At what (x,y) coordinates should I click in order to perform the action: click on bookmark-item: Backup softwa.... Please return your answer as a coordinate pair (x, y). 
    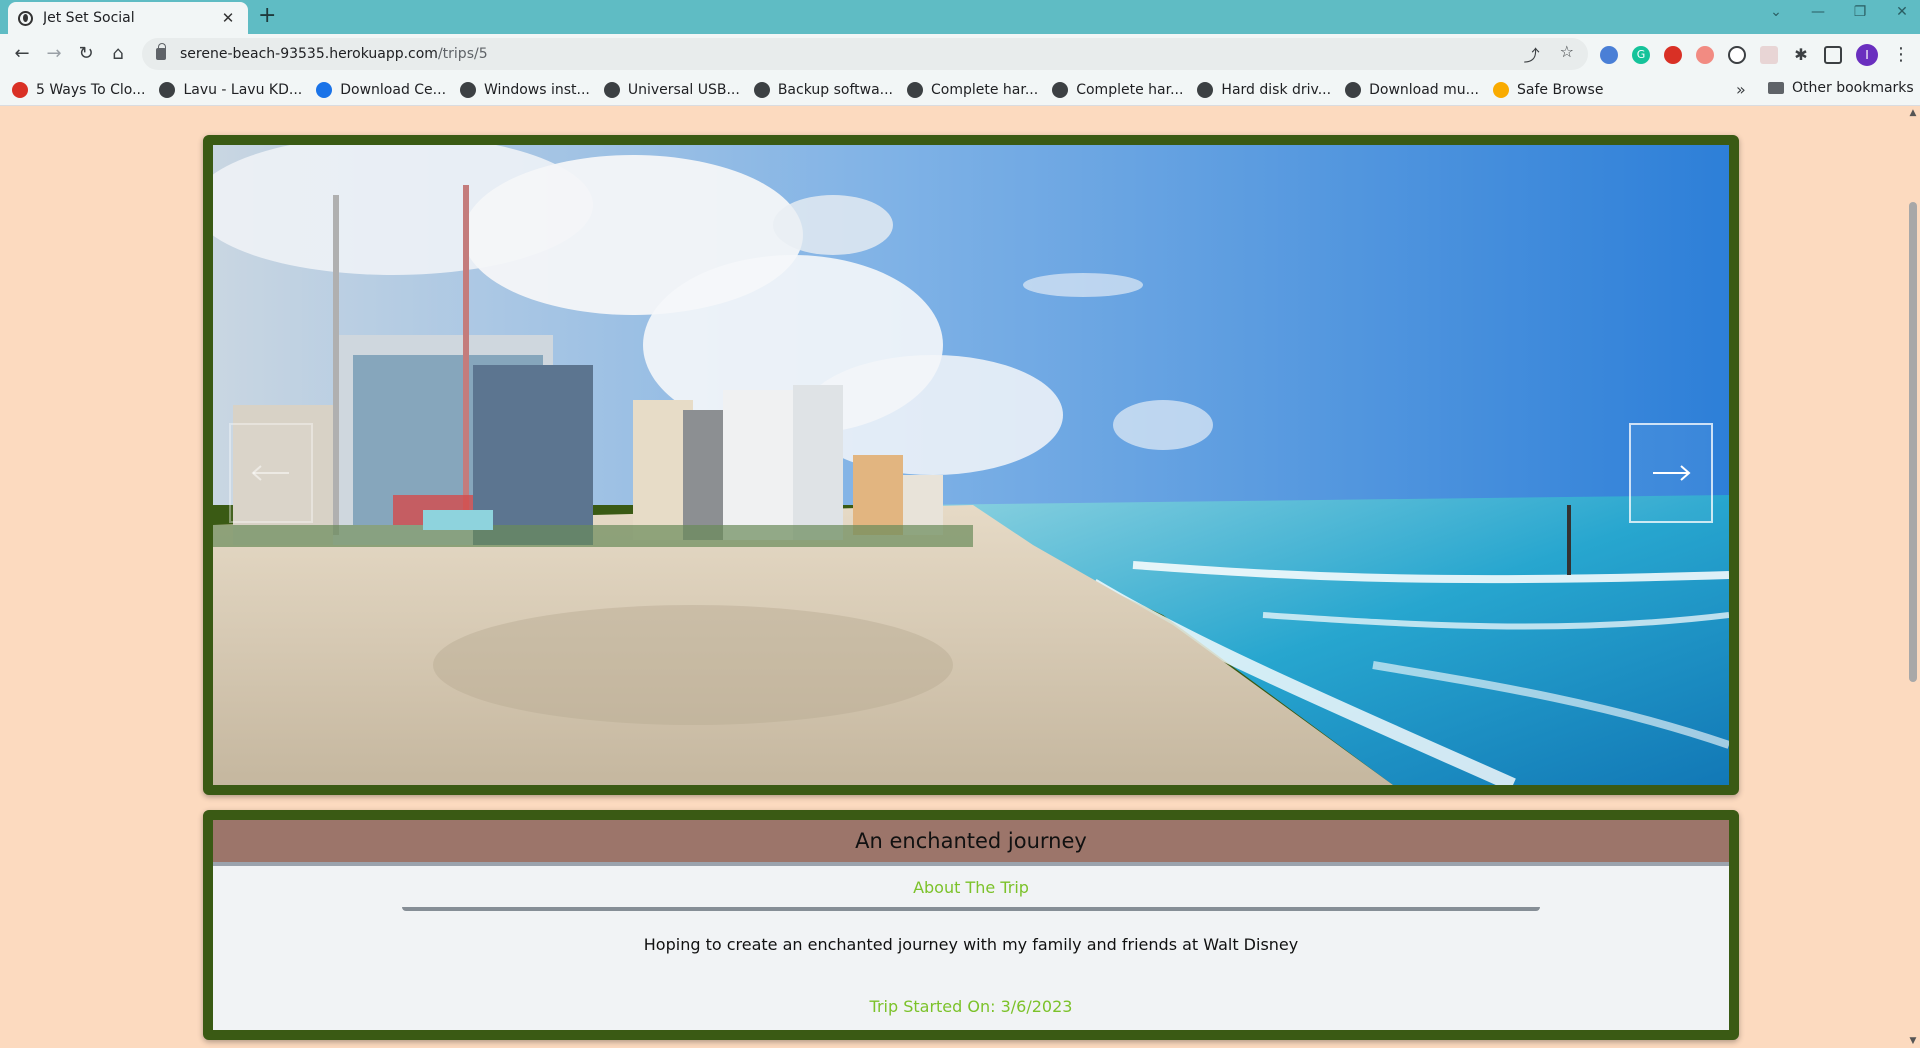
    Looking at the image, I should click on (823, 89).